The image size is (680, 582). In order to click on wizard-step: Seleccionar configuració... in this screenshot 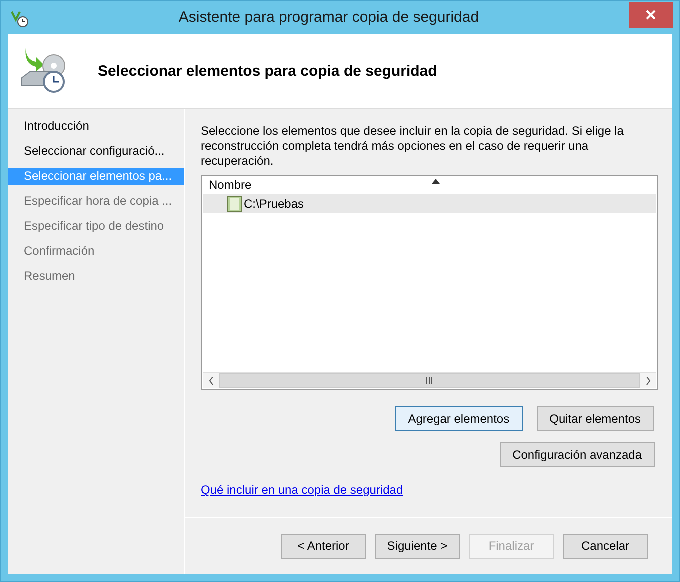, I will do `click(96, 151)`.